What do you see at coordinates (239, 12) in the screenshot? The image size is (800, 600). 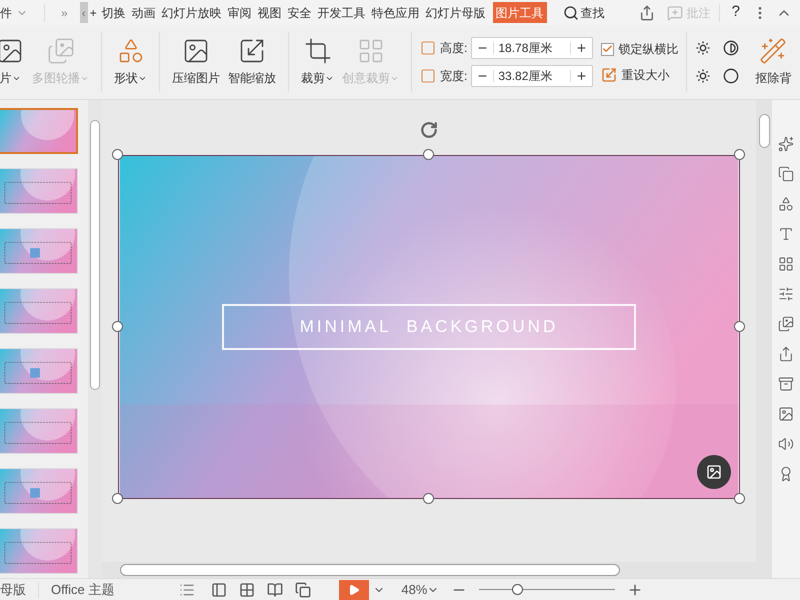 I see `ribbon-tab: 审阅` at bounding box center [239, 12].